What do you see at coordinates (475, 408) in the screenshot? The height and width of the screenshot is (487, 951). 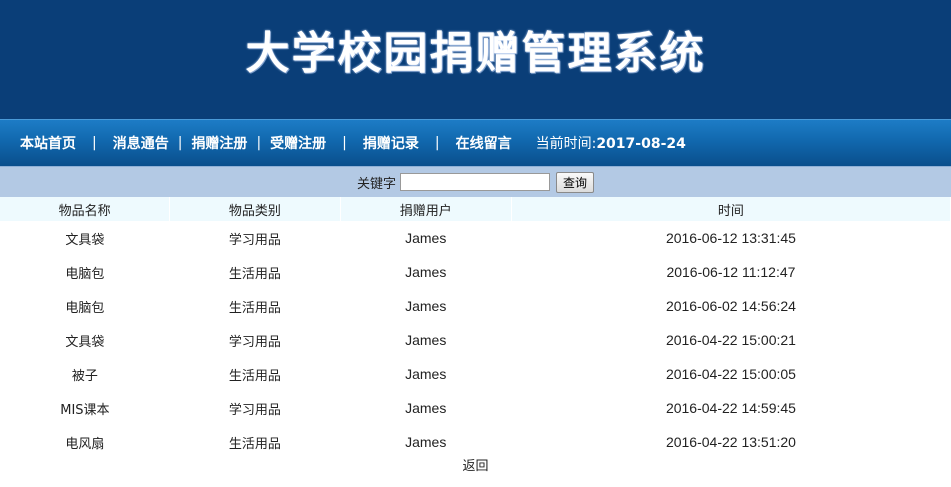 I see `table-row: MIS课本 学习用品 James 2016-04-22 14:59:45` at bounding box center [475, 408].